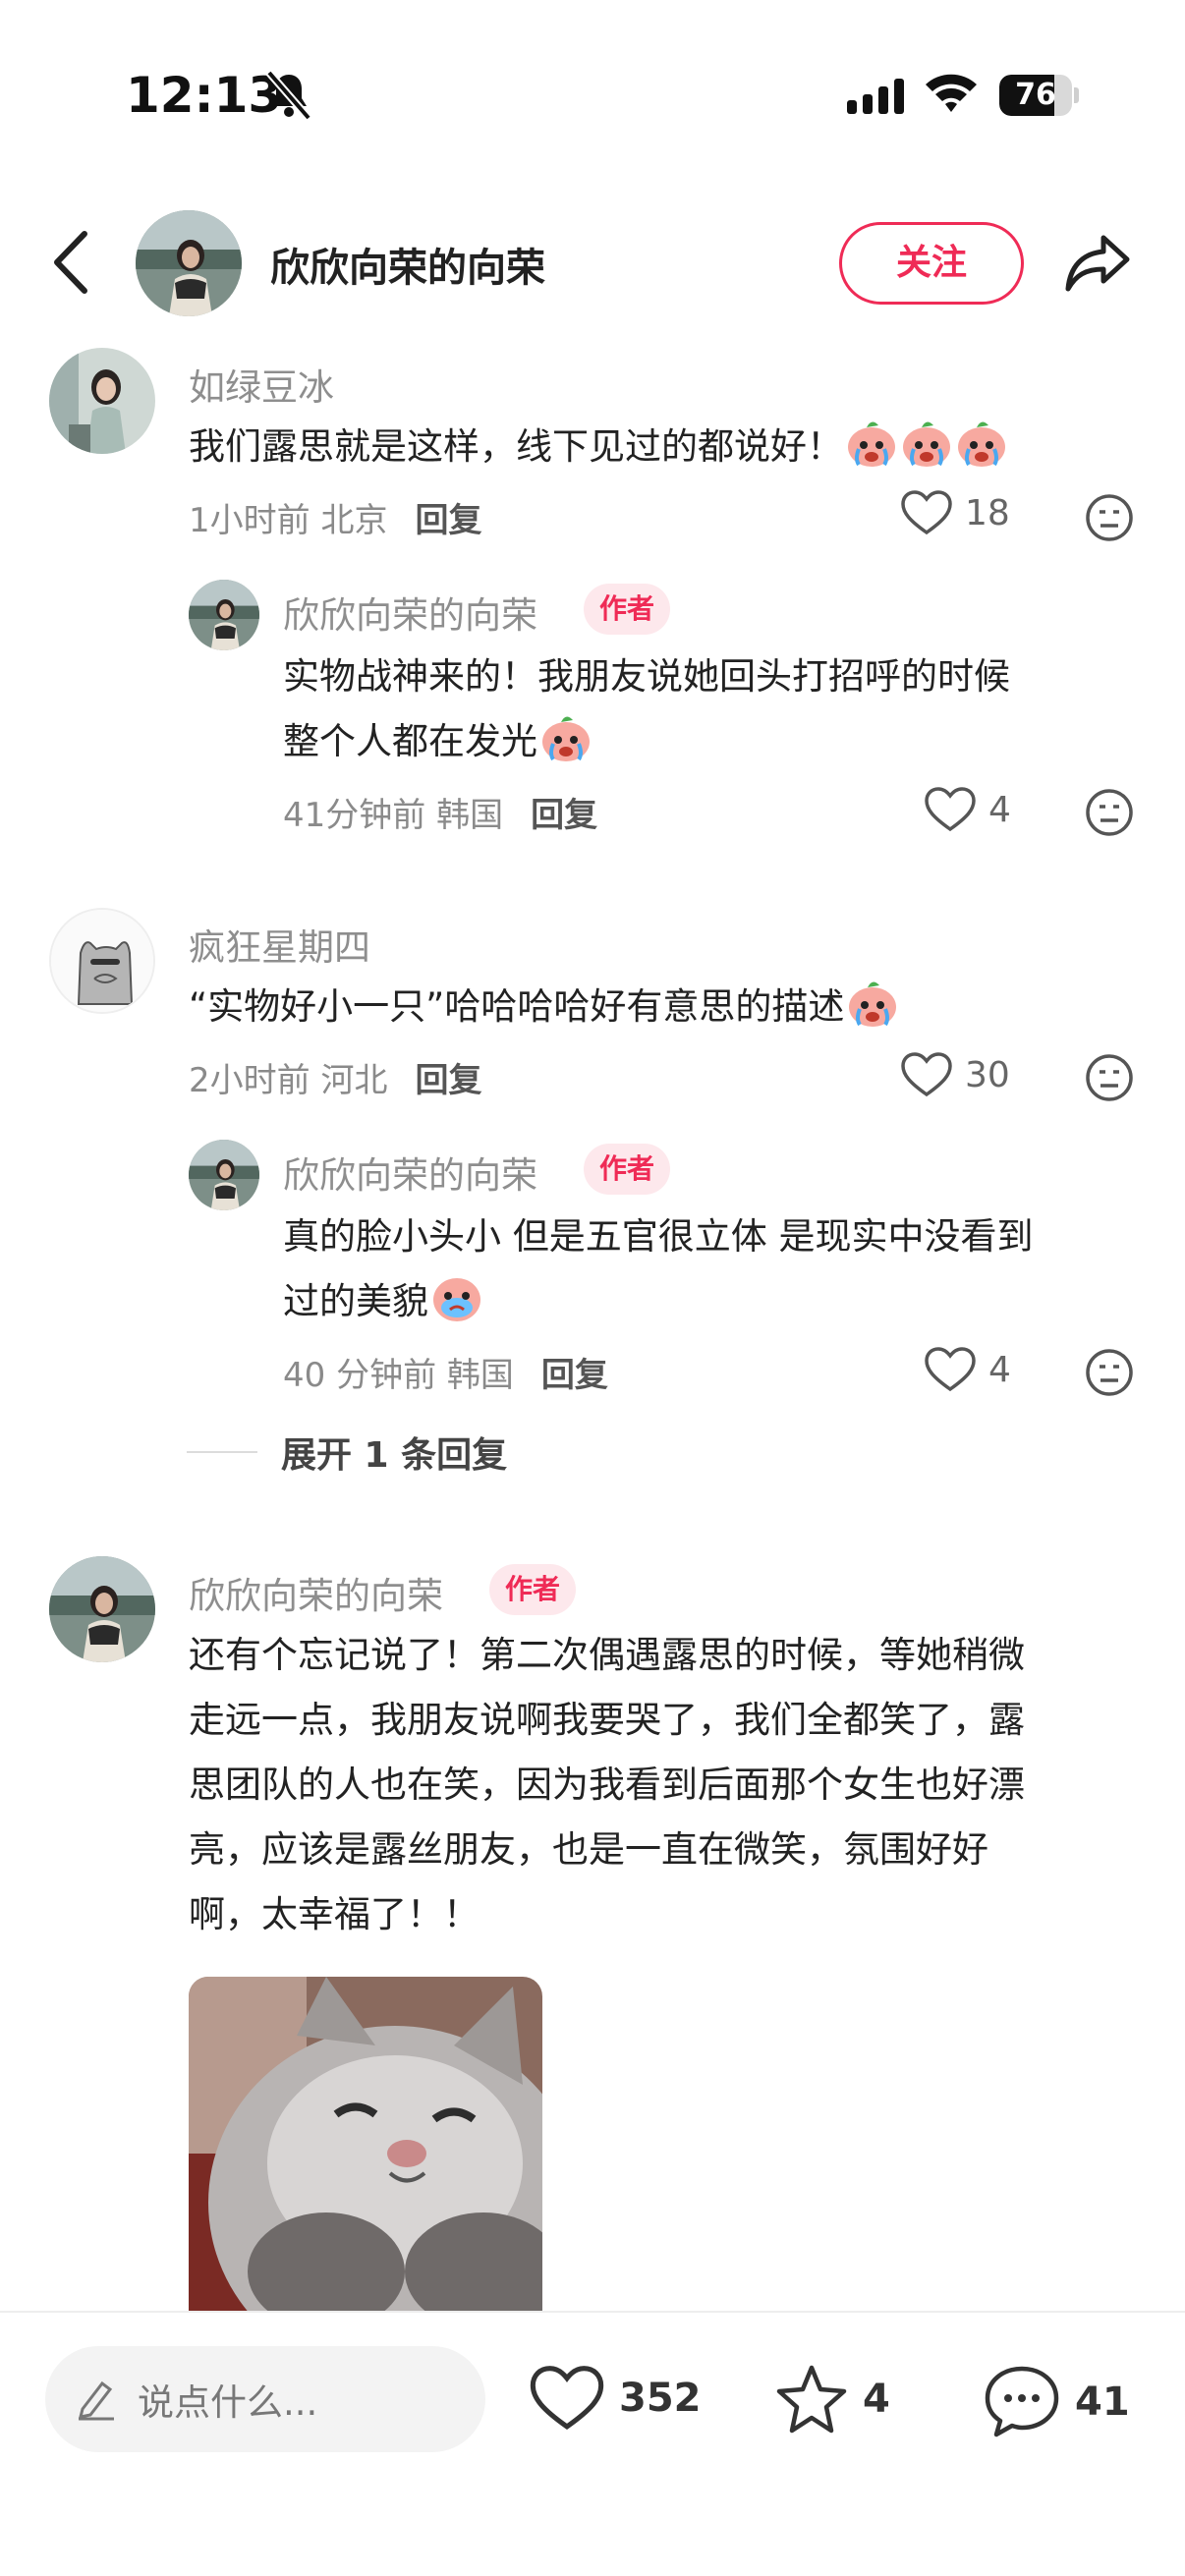 The image size is (1185, 2576). I want to click on reply-time: 40 分钟前, so click(360, 1375).